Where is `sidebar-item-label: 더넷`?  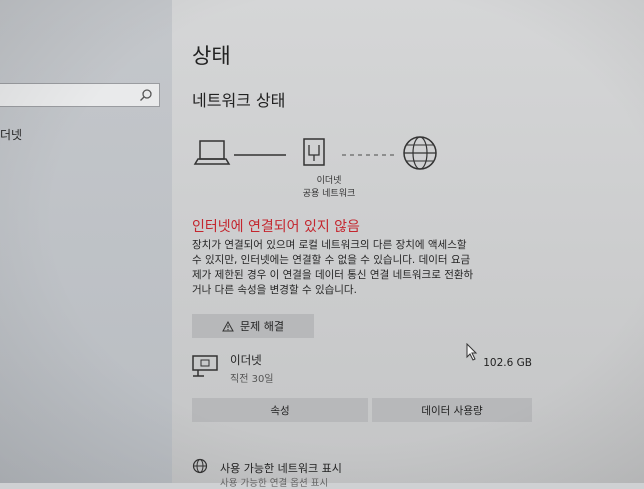 sidebar-item-label: 더넷 is located at coordinates (11, 135).